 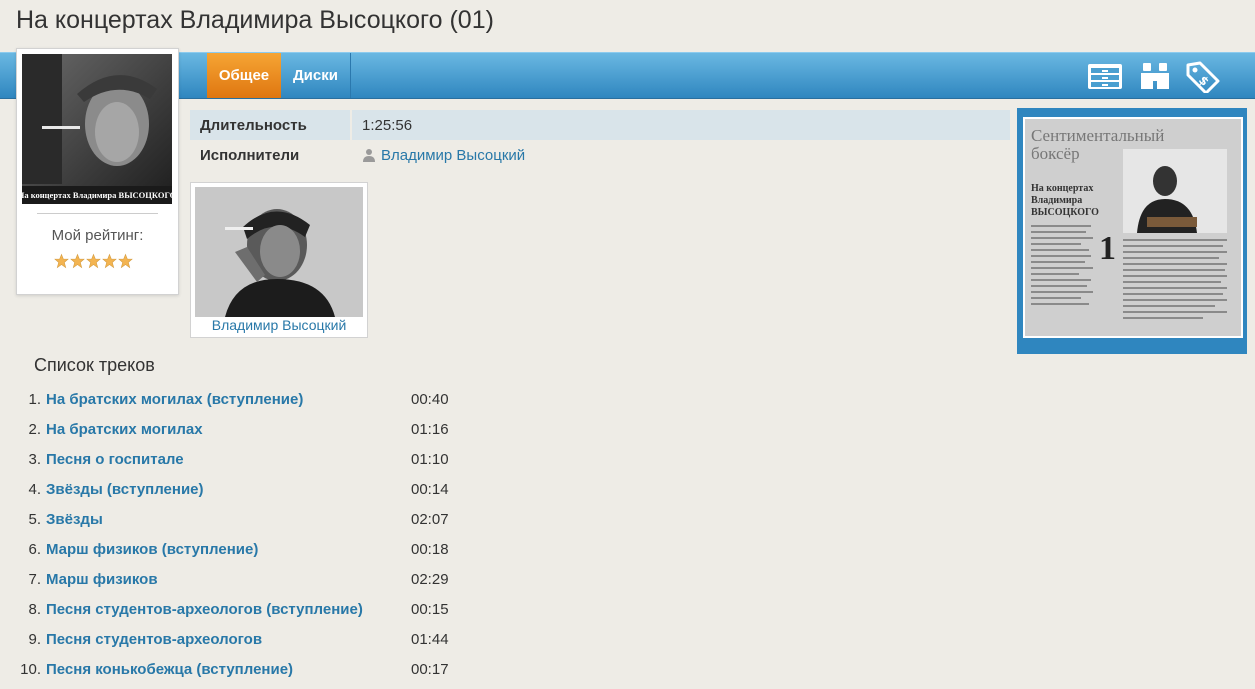 What do you see at coordinates (250, 580) in the screenshot?
I see `track-row: 7. Марш физиков 02:29` at bounding box center [250, 580].